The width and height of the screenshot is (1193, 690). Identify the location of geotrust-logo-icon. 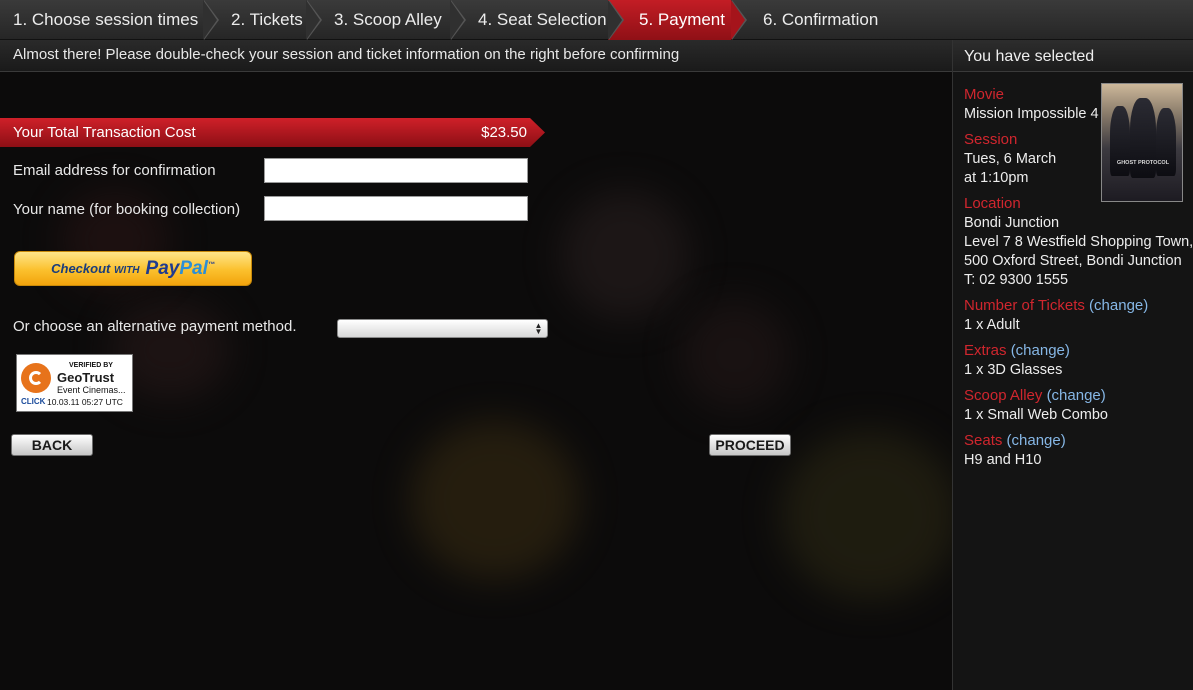
(36, 378).